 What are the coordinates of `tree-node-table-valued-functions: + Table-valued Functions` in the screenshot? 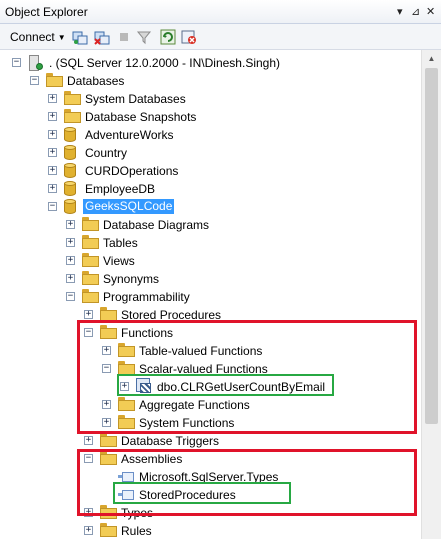 It's located at (210, 351).